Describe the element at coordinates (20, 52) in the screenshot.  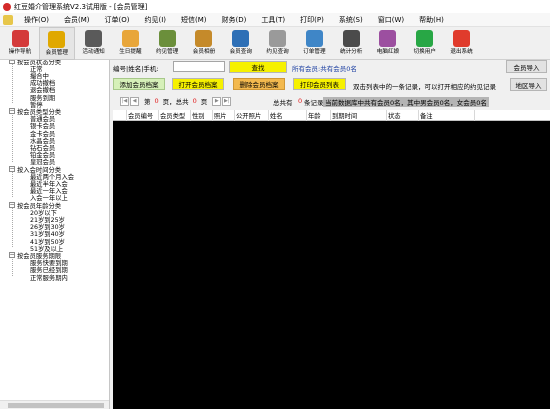
I see `toolbar-label: 操作导航` at that location.